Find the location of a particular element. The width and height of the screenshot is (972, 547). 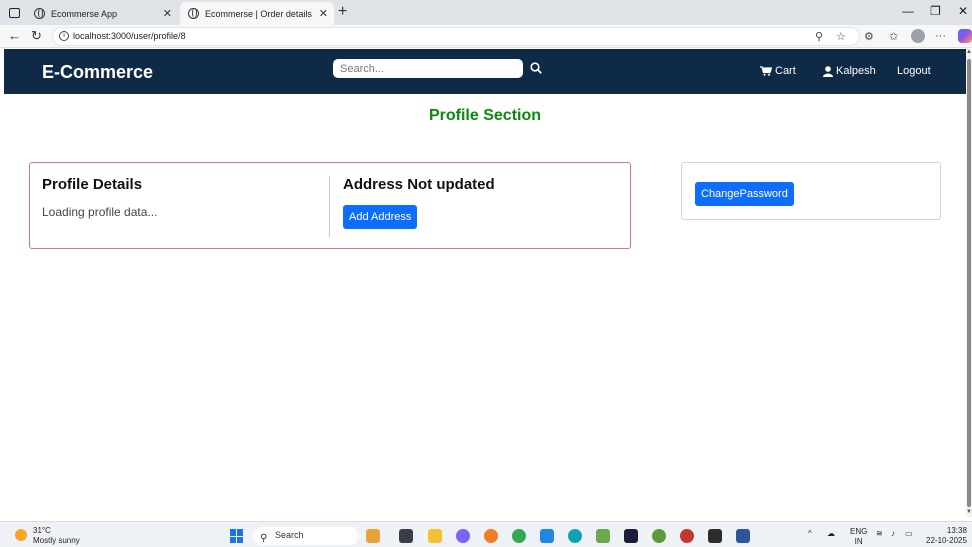

taskbar-search: ⚲ Search is located at coordinates (306, 536).